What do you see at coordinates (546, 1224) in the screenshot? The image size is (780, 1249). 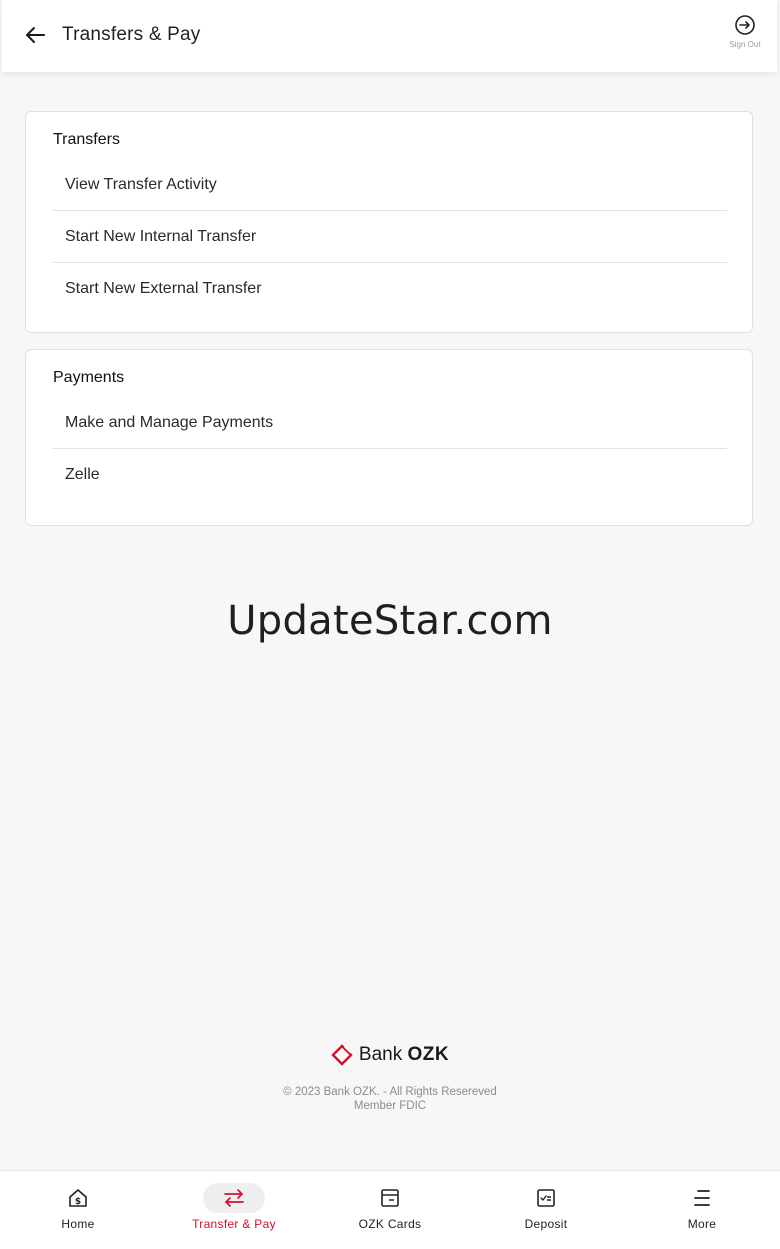 I see `tab-deposit-label: Deposit` at bounding box center [546, 1224].